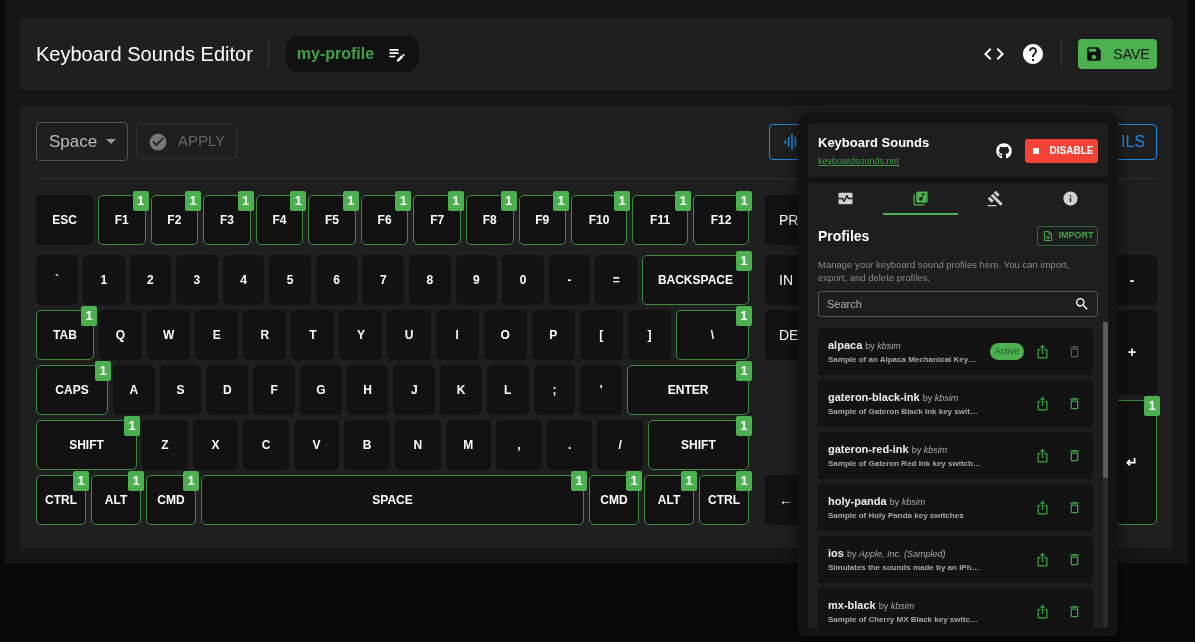 The height and width of the screenshot is (642, 1195). What do you see at coordinates (1105, 400) in the screenshot?
I see `scrollbar-thumb` at bounding box center [1105, 400].